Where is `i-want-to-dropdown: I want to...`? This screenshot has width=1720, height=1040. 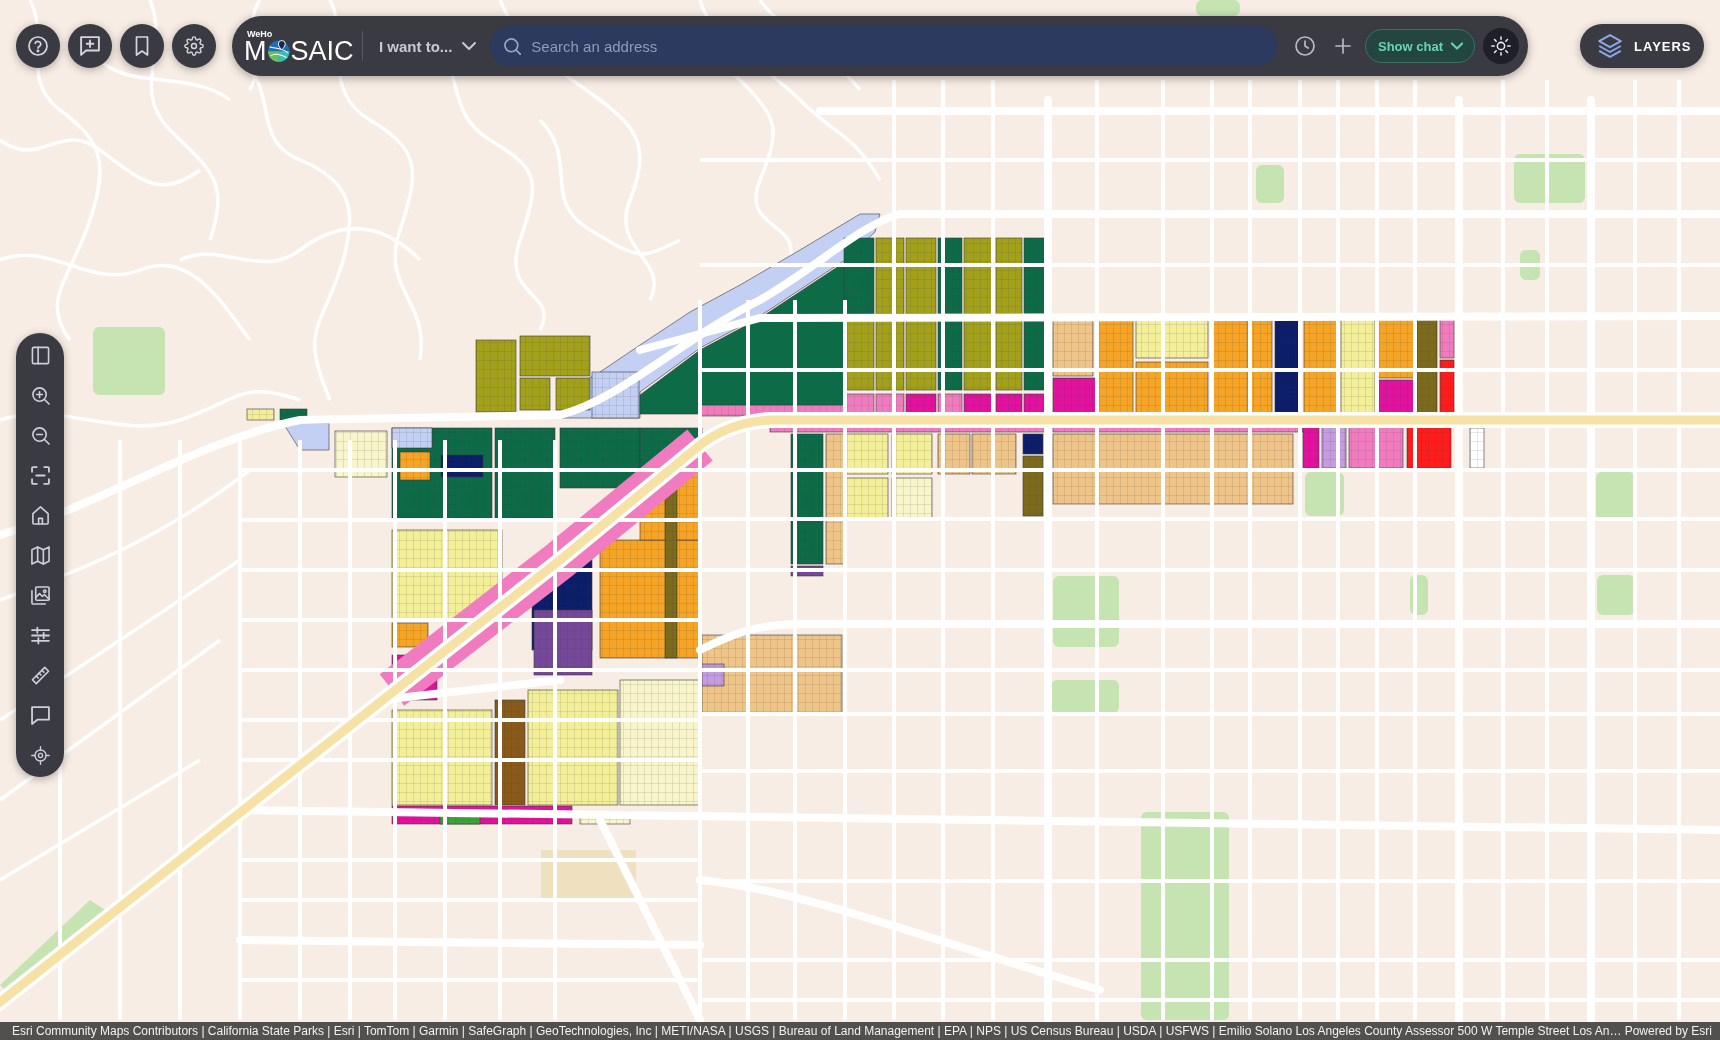
i-want-to-dropdown: I want to... is located at coordinates (428, 46).